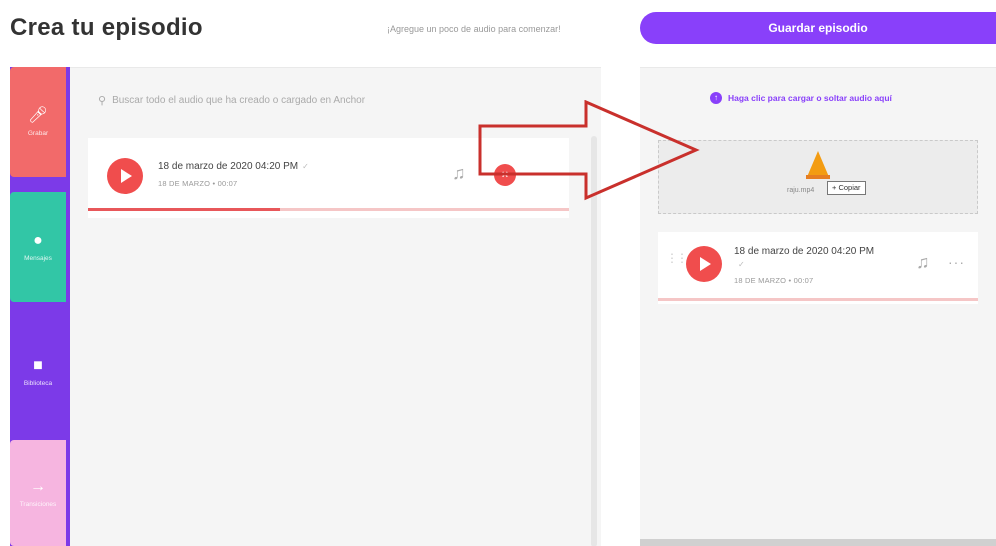 The height and width of the screenshot is (546, 996). Describe the element at coordinates (184, 209) in the screenshot. I see `clip-progress-fill` at that location.